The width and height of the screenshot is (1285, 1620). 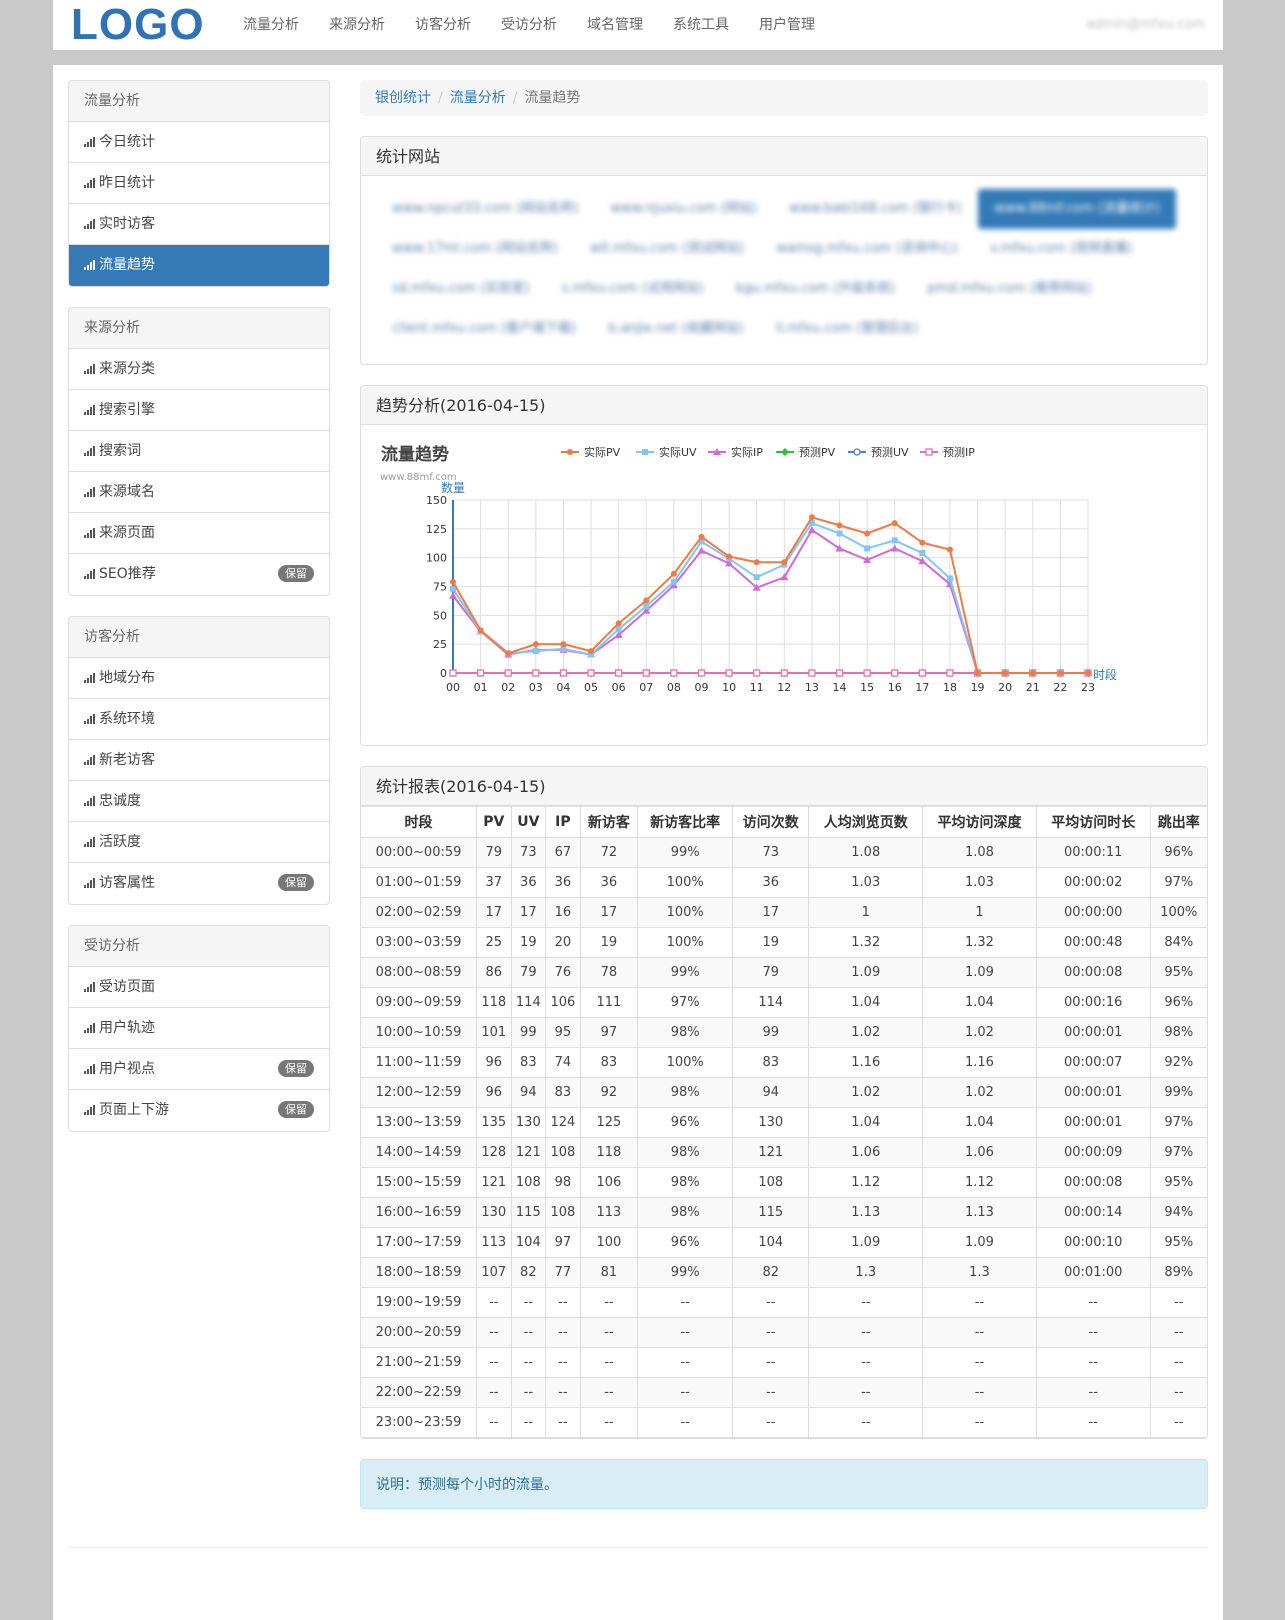 I want to click on logo: LOGO, so click(x=138, y=25).